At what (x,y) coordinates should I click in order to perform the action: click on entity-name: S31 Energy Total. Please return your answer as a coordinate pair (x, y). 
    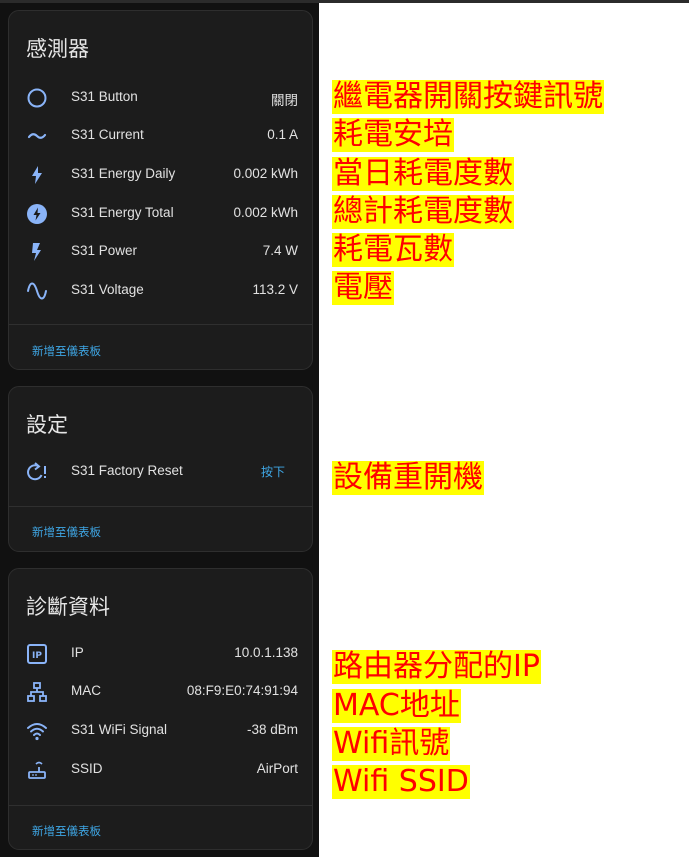
    Looking at the image, I should click on (122, 212).